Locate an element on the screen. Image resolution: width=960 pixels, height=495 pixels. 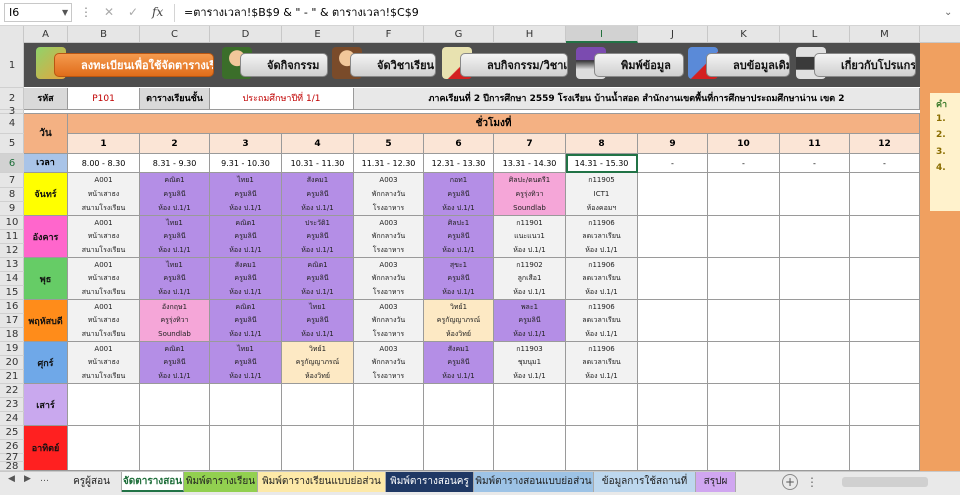
name-box-dropdown-icon: ▼ is located at coordinates (65, 12).